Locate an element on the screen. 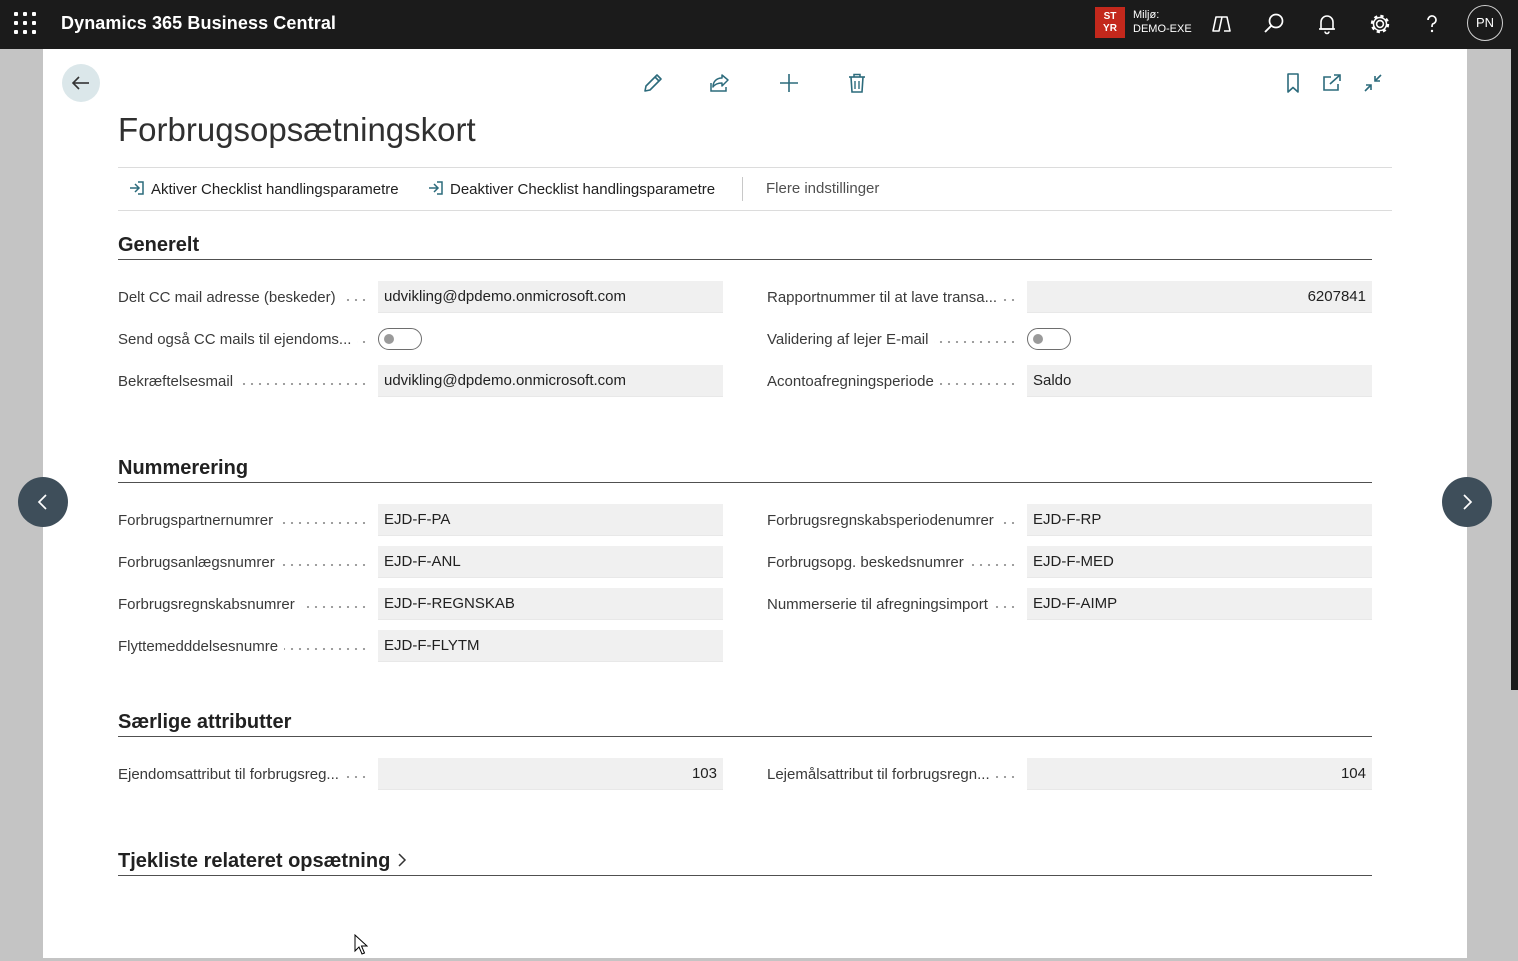 This screenshot has width=1518, height=961. confirmation-mail-label: Bekræftelsesmail is located at coordinates (243, 381).